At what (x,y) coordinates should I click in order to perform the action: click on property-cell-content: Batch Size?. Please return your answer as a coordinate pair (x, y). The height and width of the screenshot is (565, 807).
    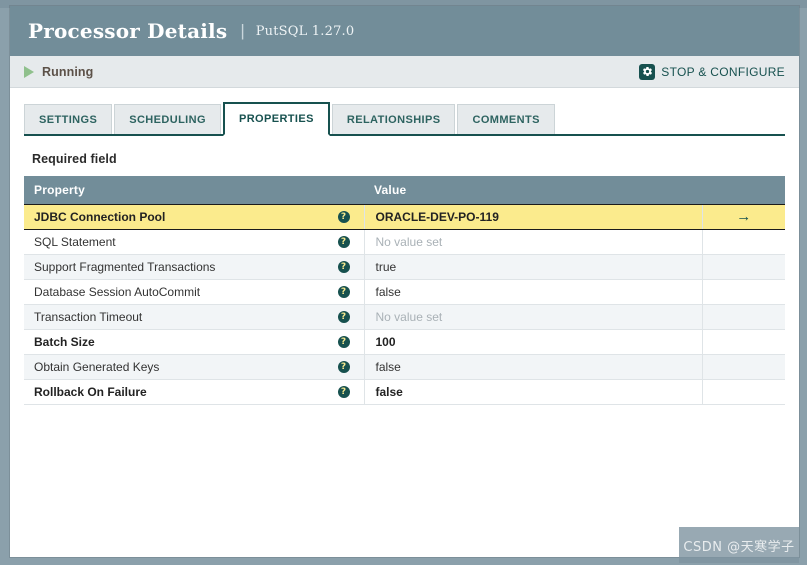
    Looking at the image, I should click on (194, 342).